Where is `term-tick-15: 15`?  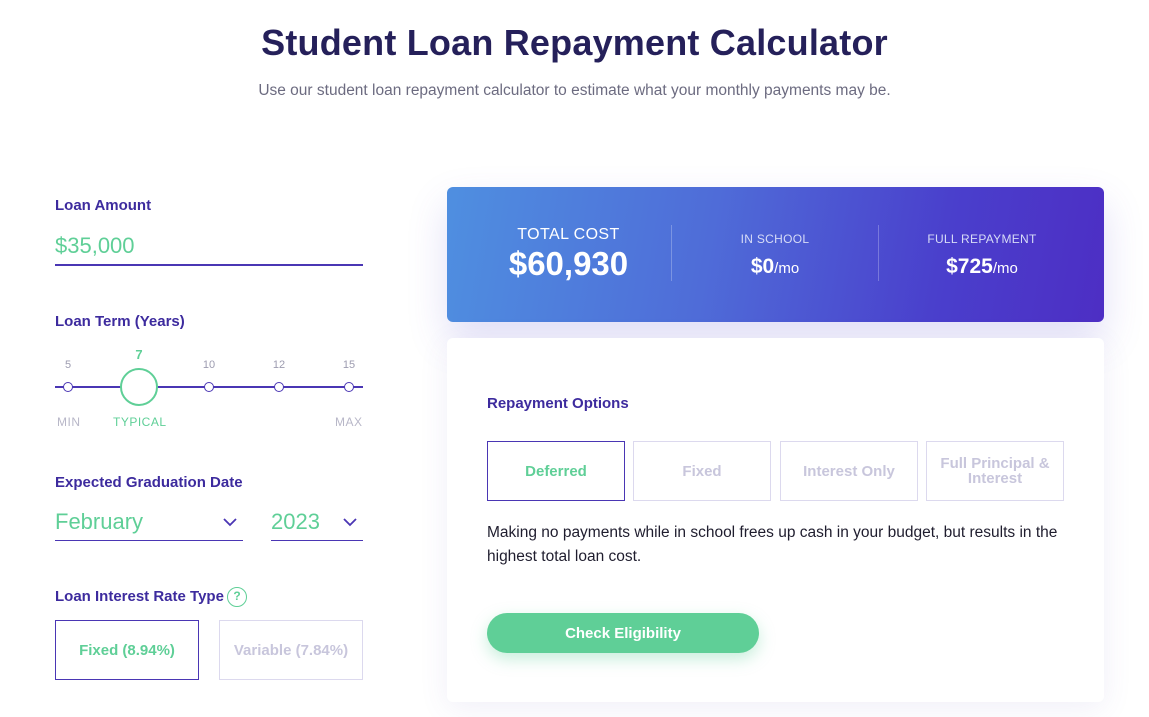
term-tick-15: 15 is located at coordinates (349, 365).